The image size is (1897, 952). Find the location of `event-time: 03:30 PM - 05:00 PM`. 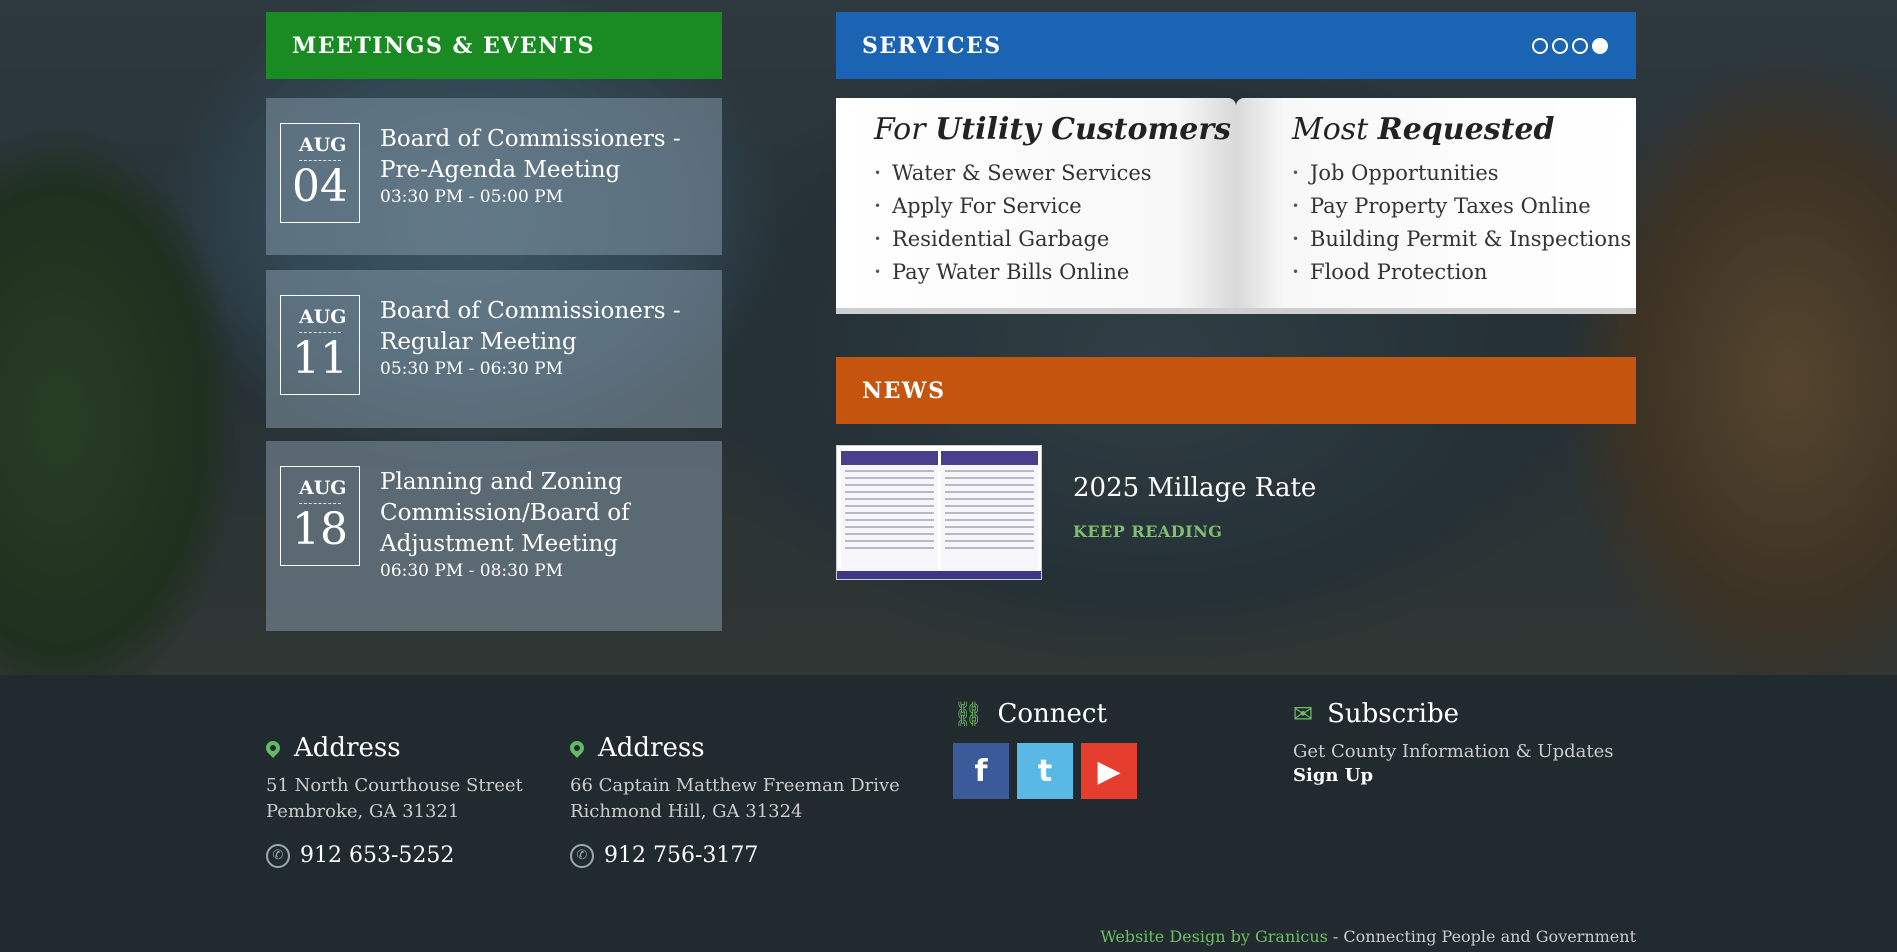

event-time: 03:30 PM - 05:00 PM is located at coordinates (472, 197).